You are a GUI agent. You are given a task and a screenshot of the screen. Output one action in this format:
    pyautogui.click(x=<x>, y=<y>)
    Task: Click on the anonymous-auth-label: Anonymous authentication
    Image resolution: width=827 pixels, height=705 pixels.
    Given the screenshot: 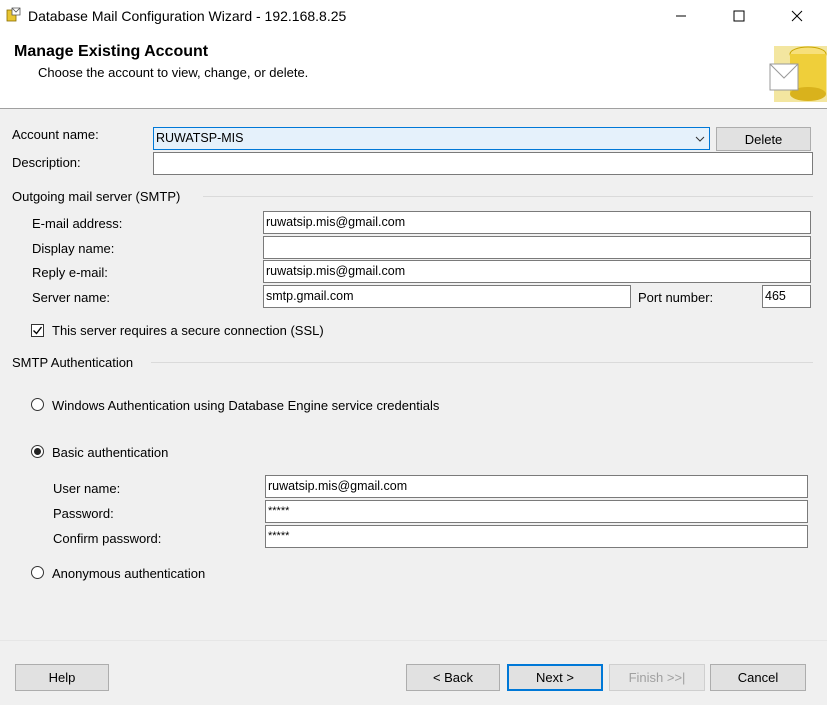 What is the action you would take?
    pyautogui.click(x=129, y=573)
    